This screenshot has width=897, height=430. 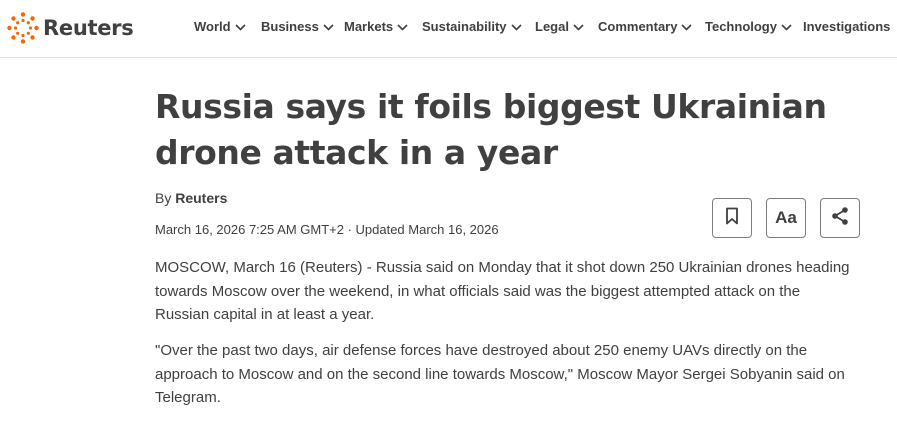 I want to click on nav-item-world: World, so click(x=220, y=26).